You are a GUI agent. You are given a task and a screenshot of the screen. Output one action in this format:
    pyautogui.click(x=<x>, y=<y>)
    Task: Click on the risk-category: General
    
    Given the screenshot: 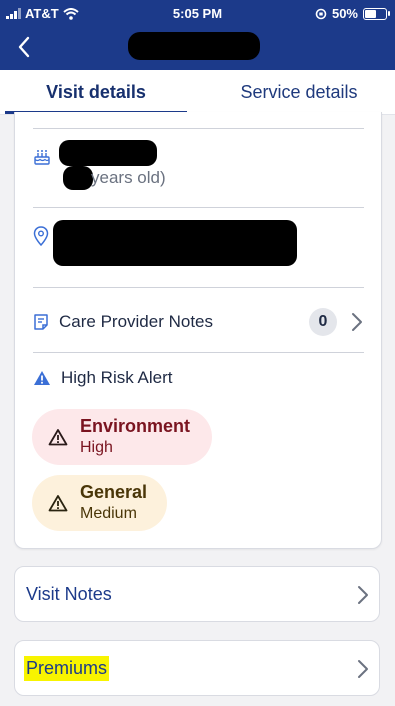 What is the action you would take?
    pyautogui.click(x=114, y=492)
    